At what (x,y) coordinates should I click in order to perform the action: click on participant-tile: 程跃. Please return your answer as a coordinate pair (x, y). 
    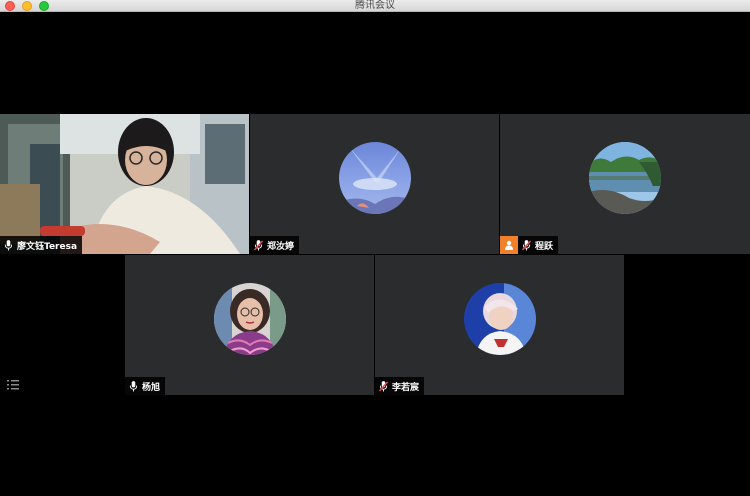
    Looking at the image, I should click on (625, 184).